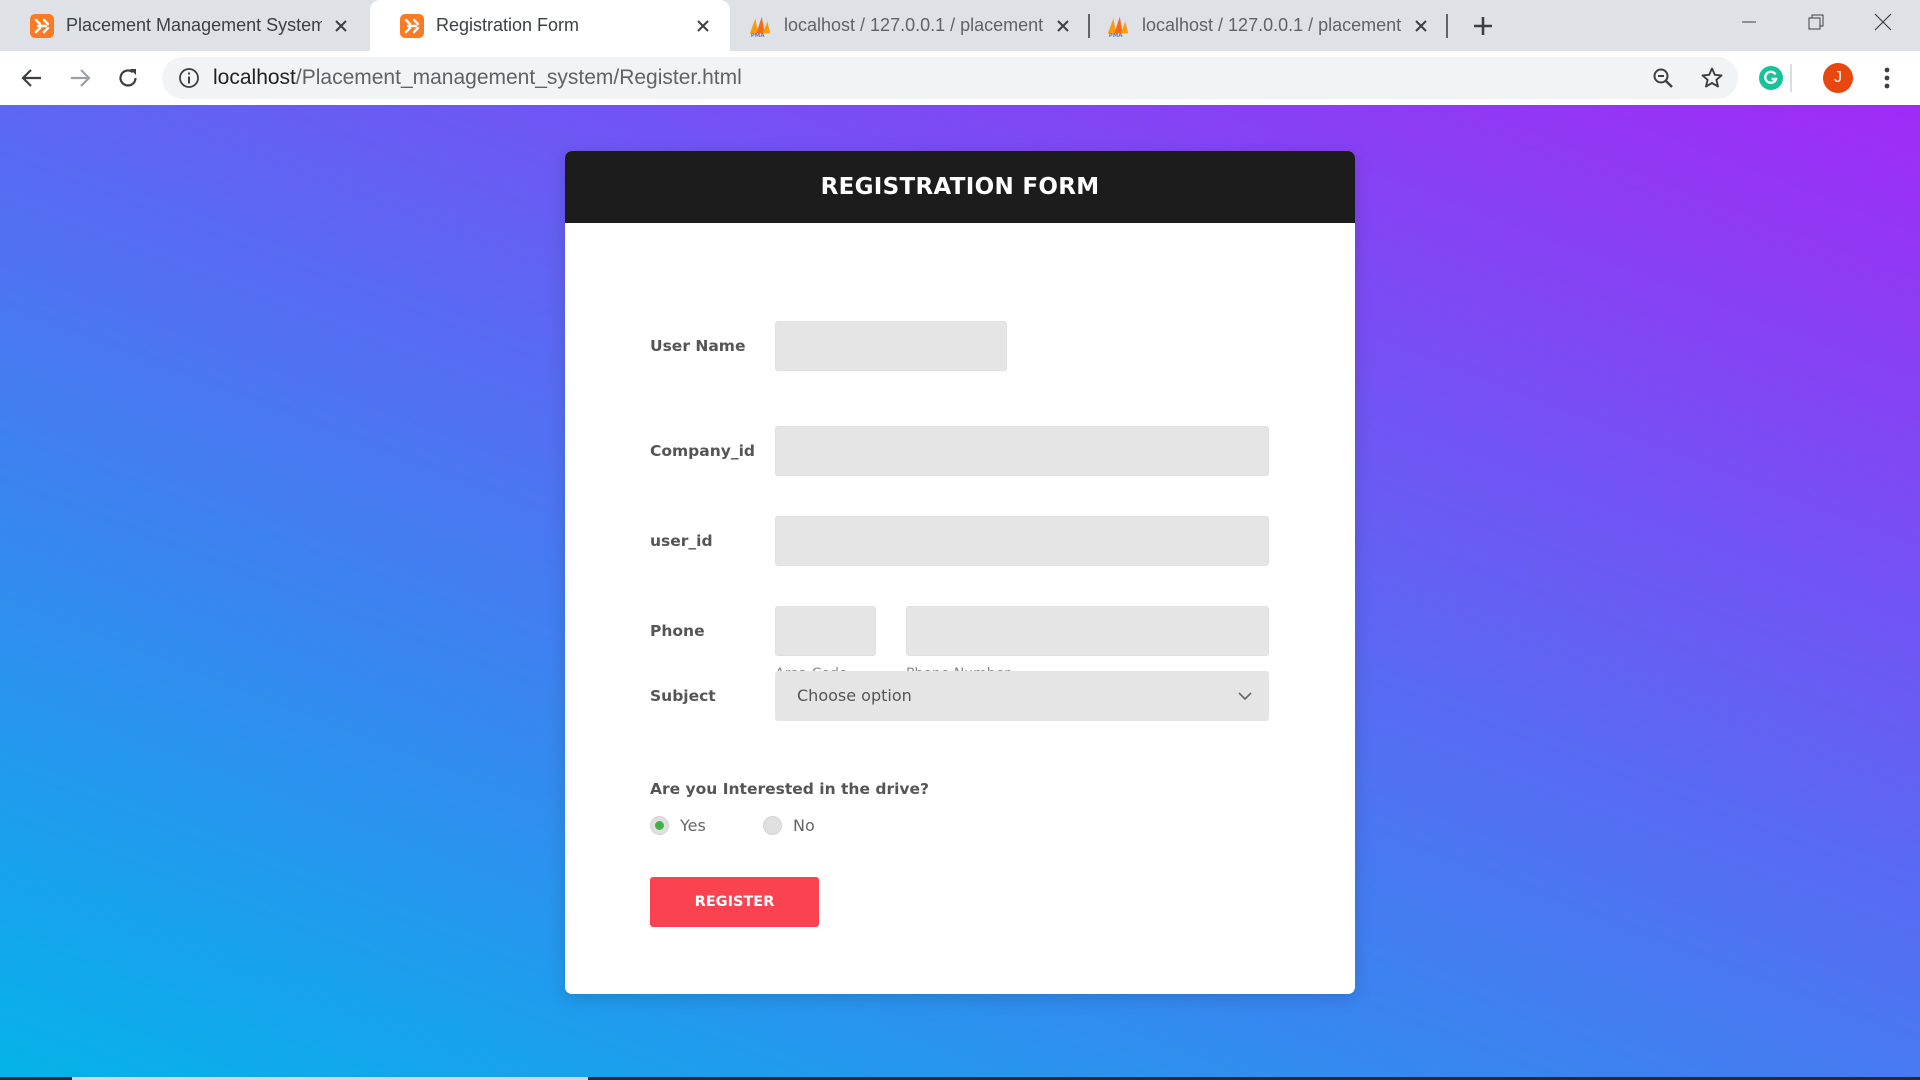 The image size is (1920, 1080). I want to click on chevron-down-icon, so click(1245, 696).